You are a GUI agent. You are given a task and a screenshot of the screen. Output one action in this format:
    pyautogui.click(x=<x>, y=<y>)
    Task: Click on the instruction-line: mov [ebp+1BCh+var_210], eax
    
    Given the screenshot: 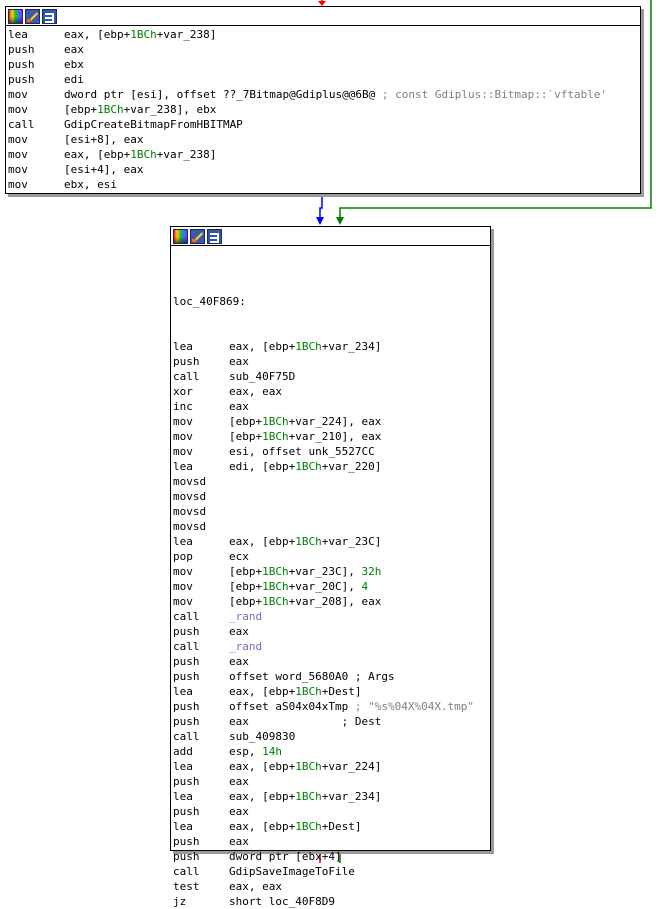 What is the action you would take?
    pyautogui.click(x=331, y=436)
    